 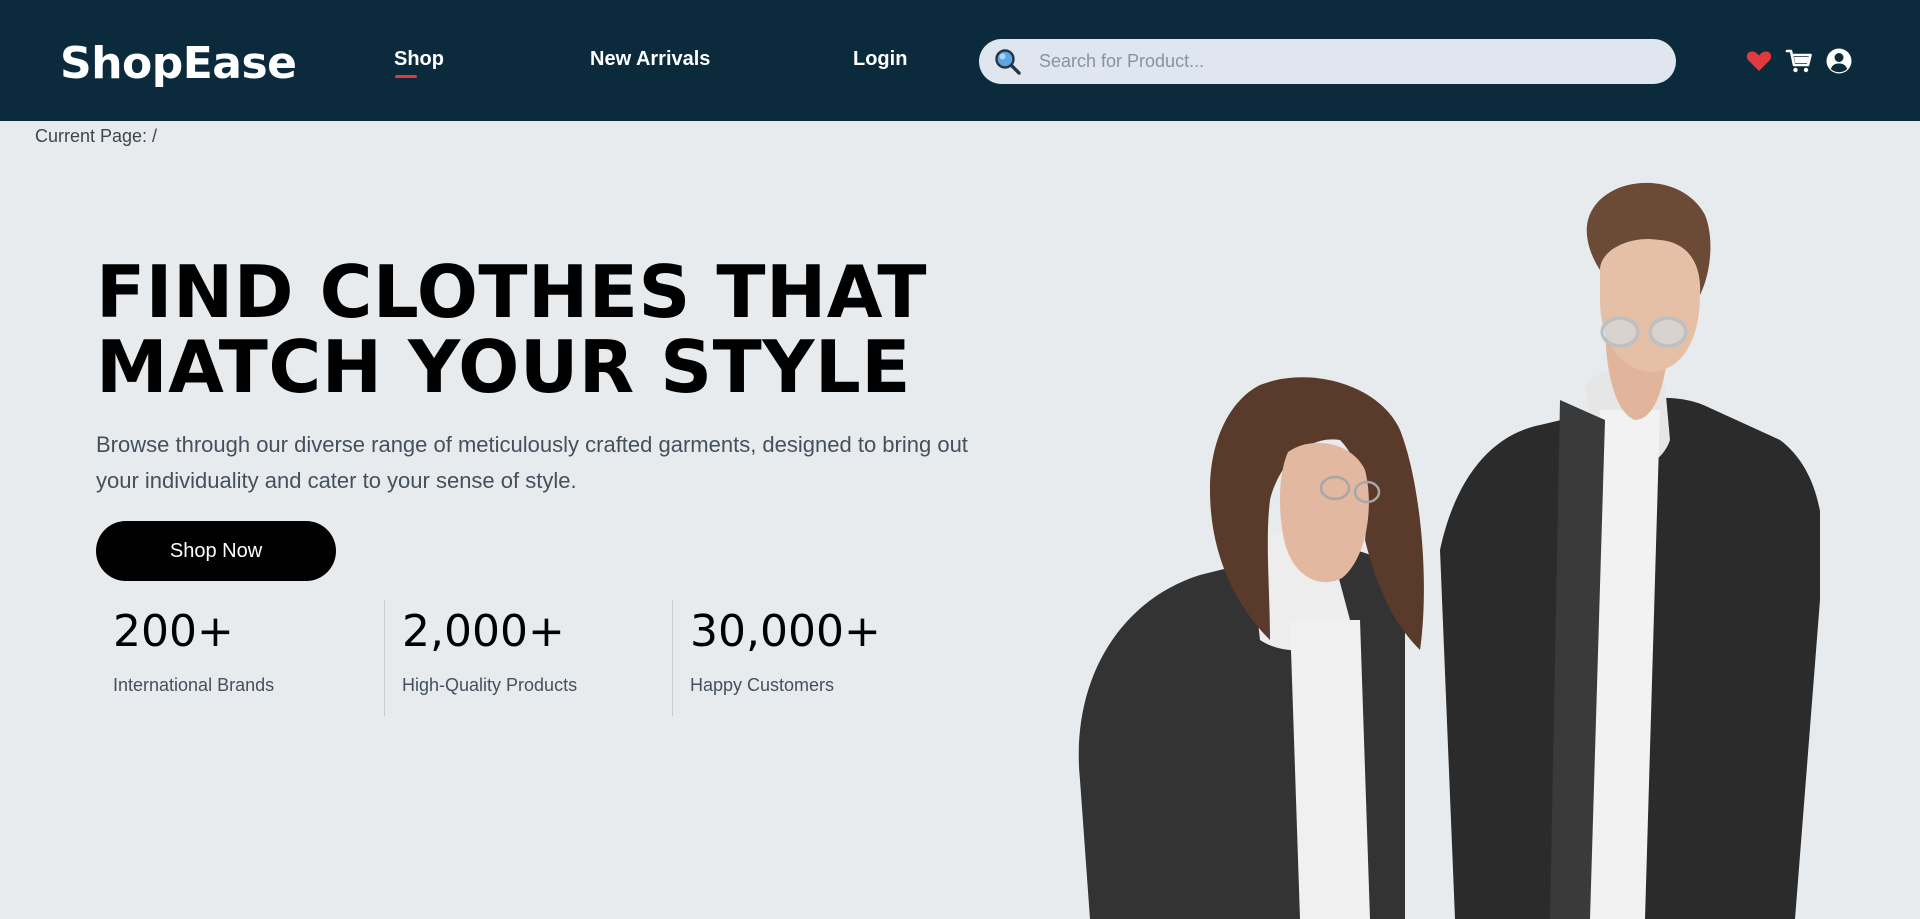 What do you see at coordinates (240, 658) in the screenshot?
I see `stat-international-brands: 200+ International Brands` at bounding box center [240, 658].